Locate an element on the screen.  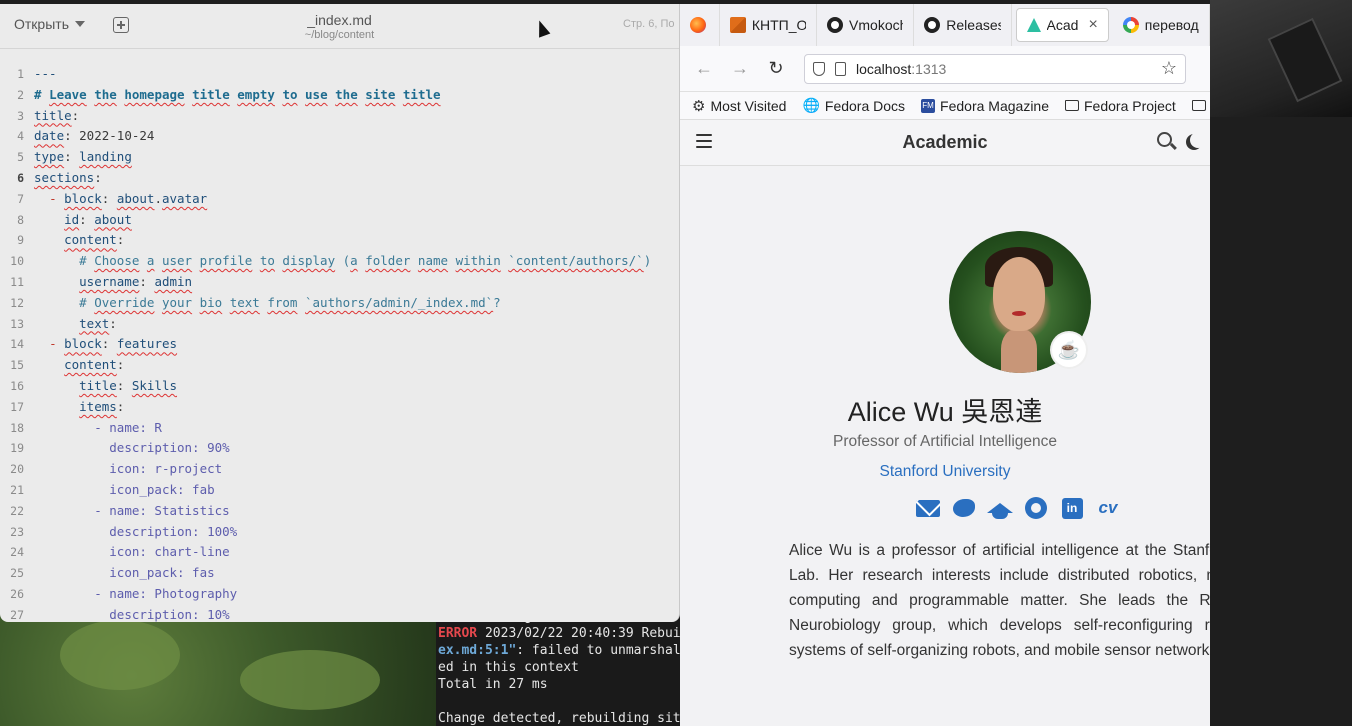
url-bar: localhost:1313 ☆ is located at coordinates (995, 68).